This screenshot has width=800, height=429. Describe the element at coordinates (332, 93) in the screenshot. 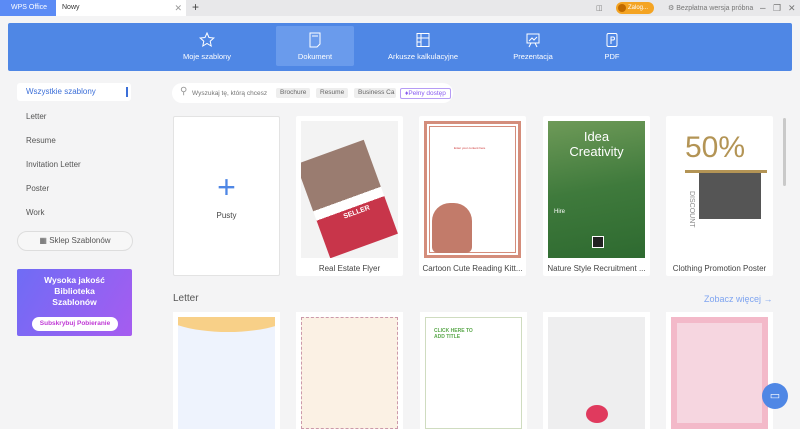

I see `search-chip: Resume` at that location.